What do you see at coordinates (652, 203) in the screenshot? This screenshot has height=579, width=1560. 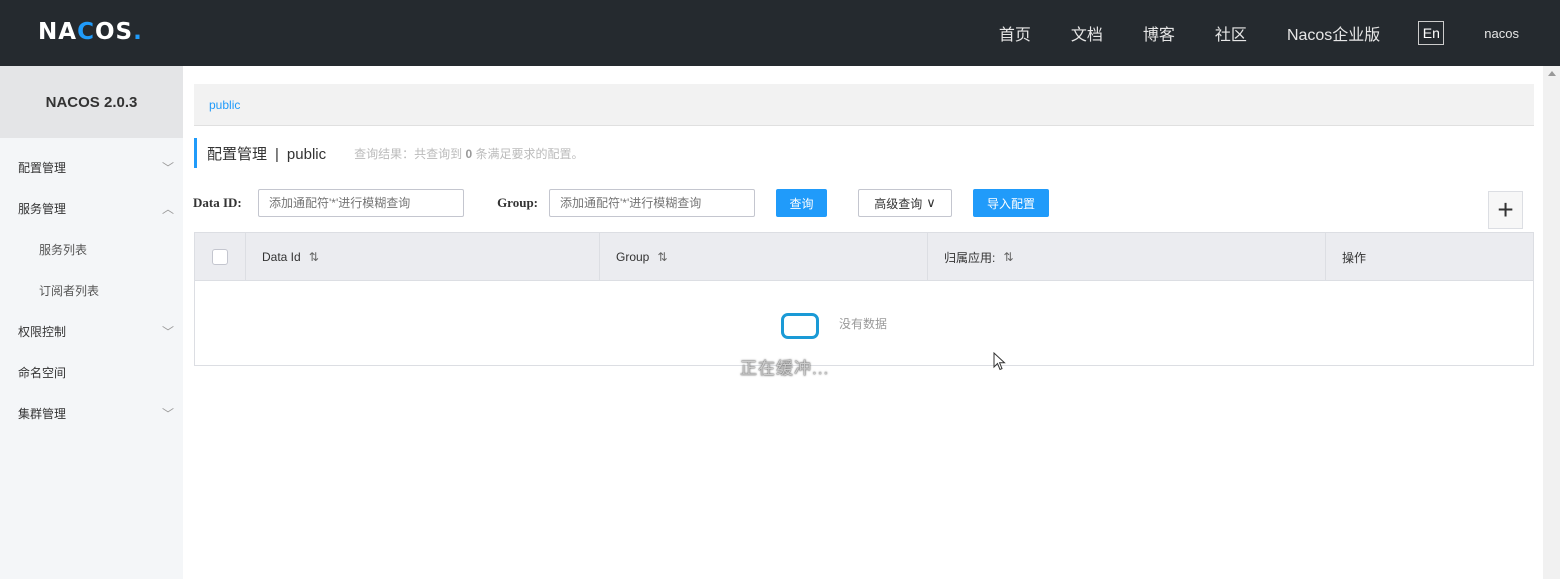 I see `group-input` at bounding box center [652, 203].